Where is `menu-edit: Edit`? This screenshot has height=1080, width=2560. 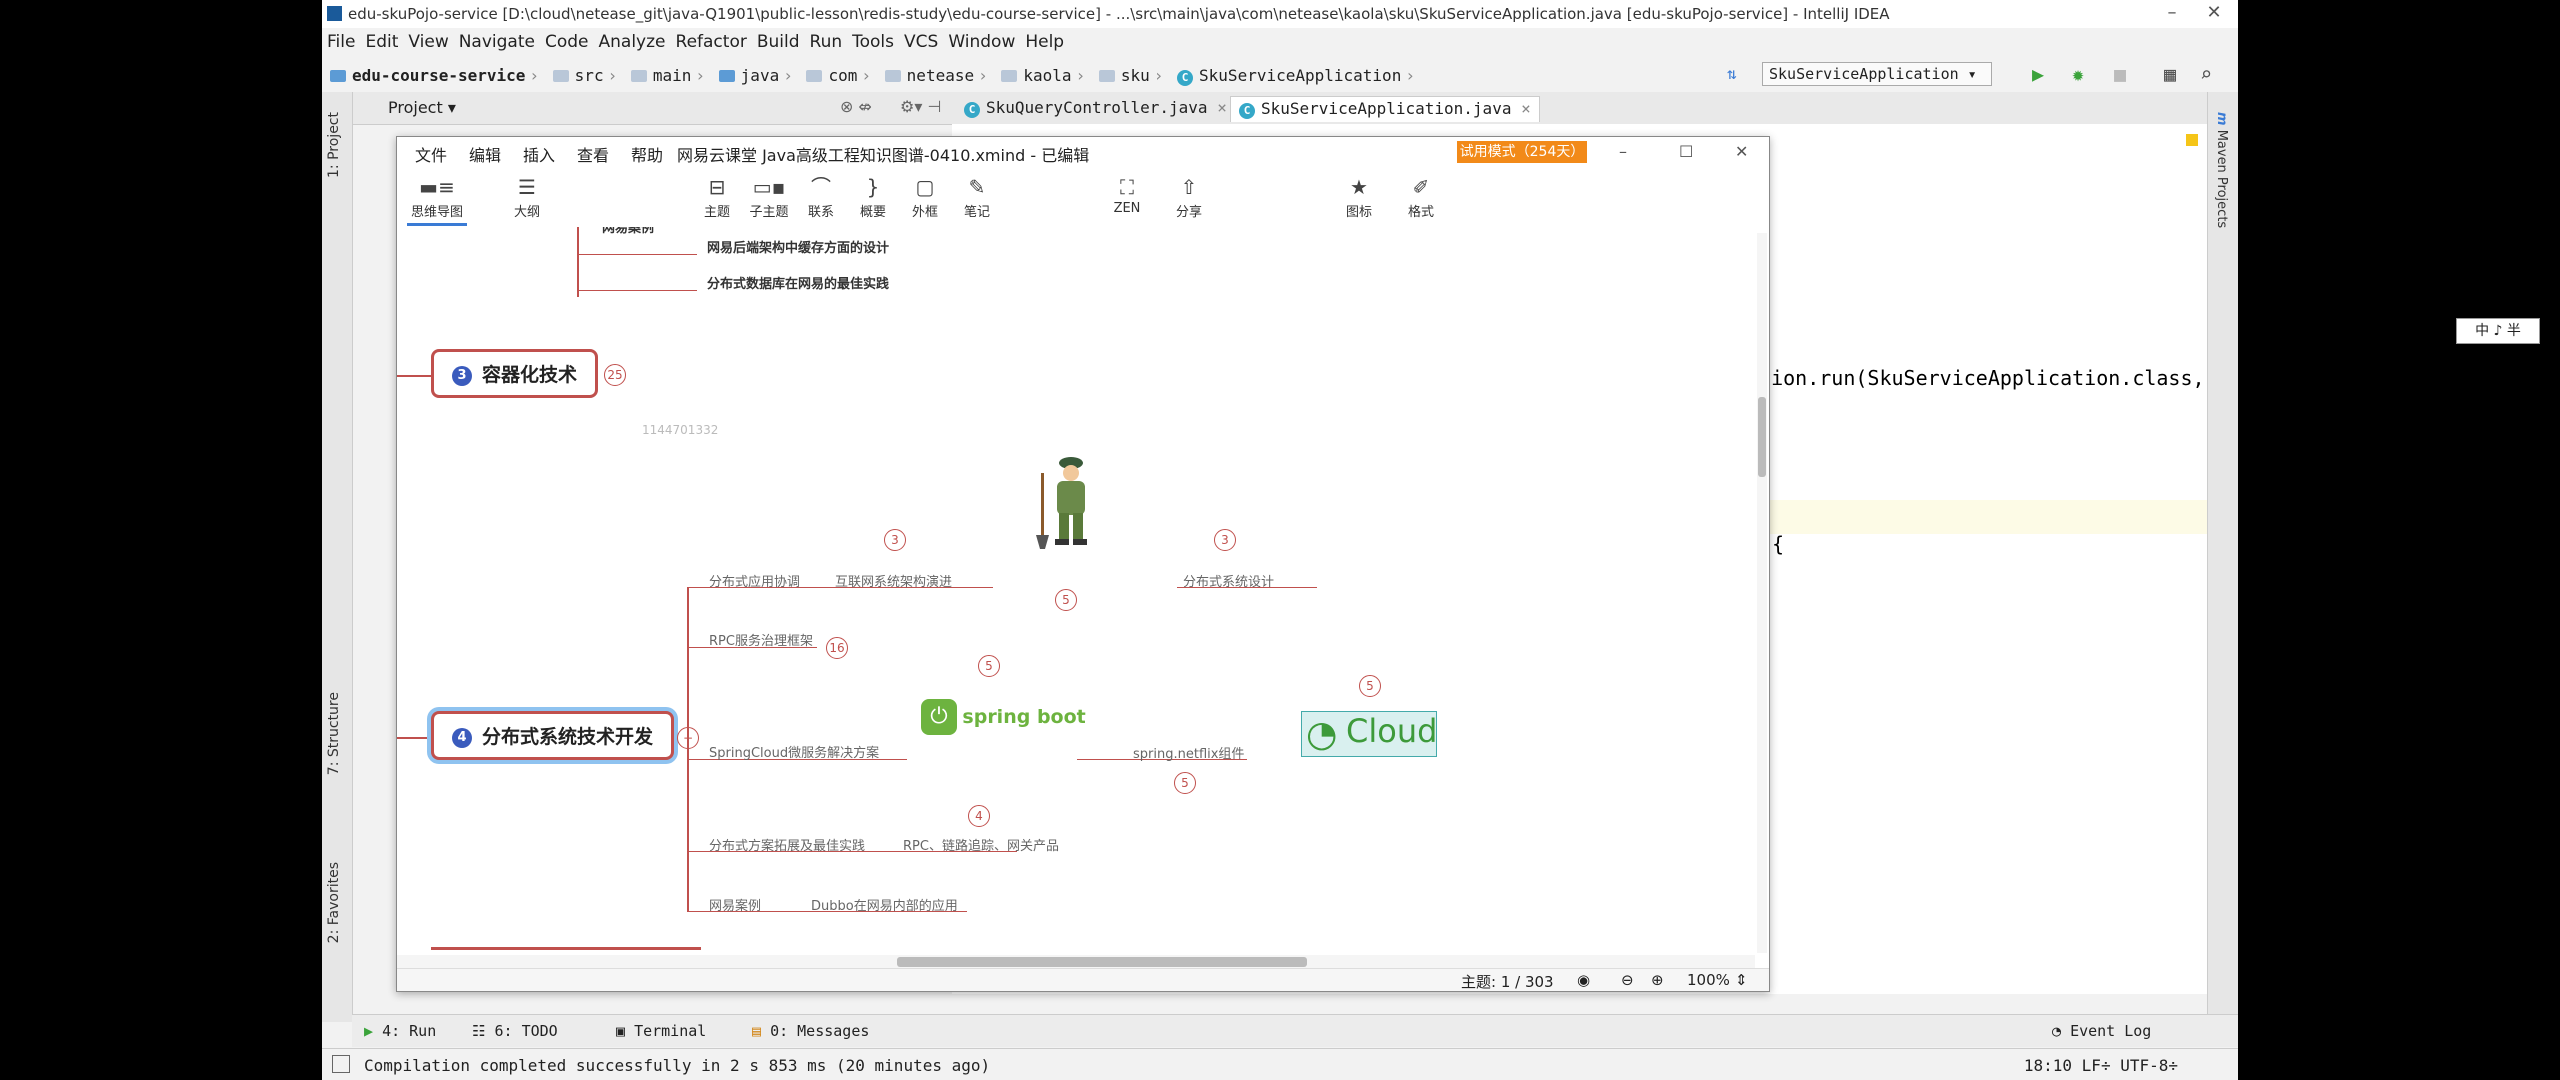 menu-edit: Edit is located at coordinates (381, 40).